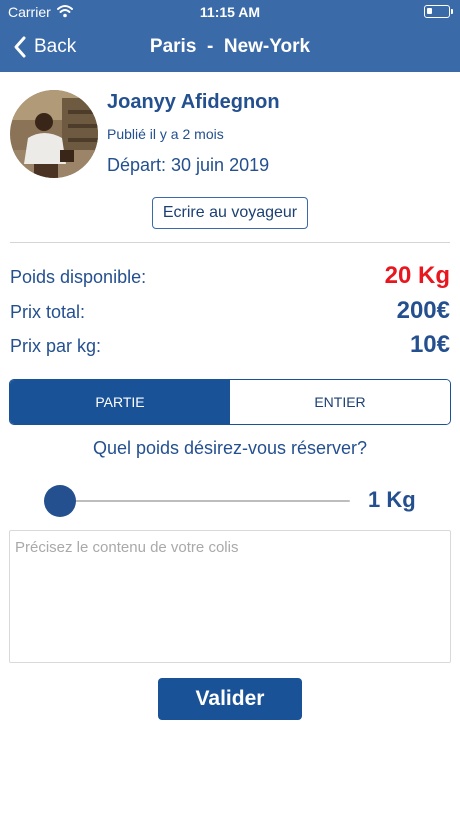  I want to click on available-weight-value: 20 Kg, so click(417, 275).